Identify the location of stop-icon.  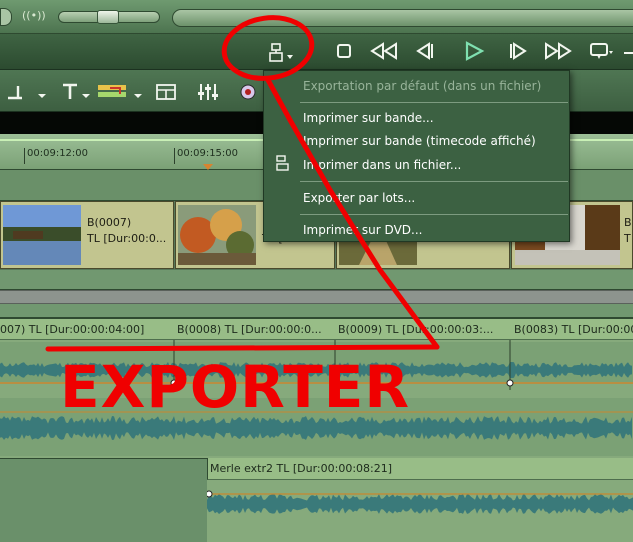
(344, 51).